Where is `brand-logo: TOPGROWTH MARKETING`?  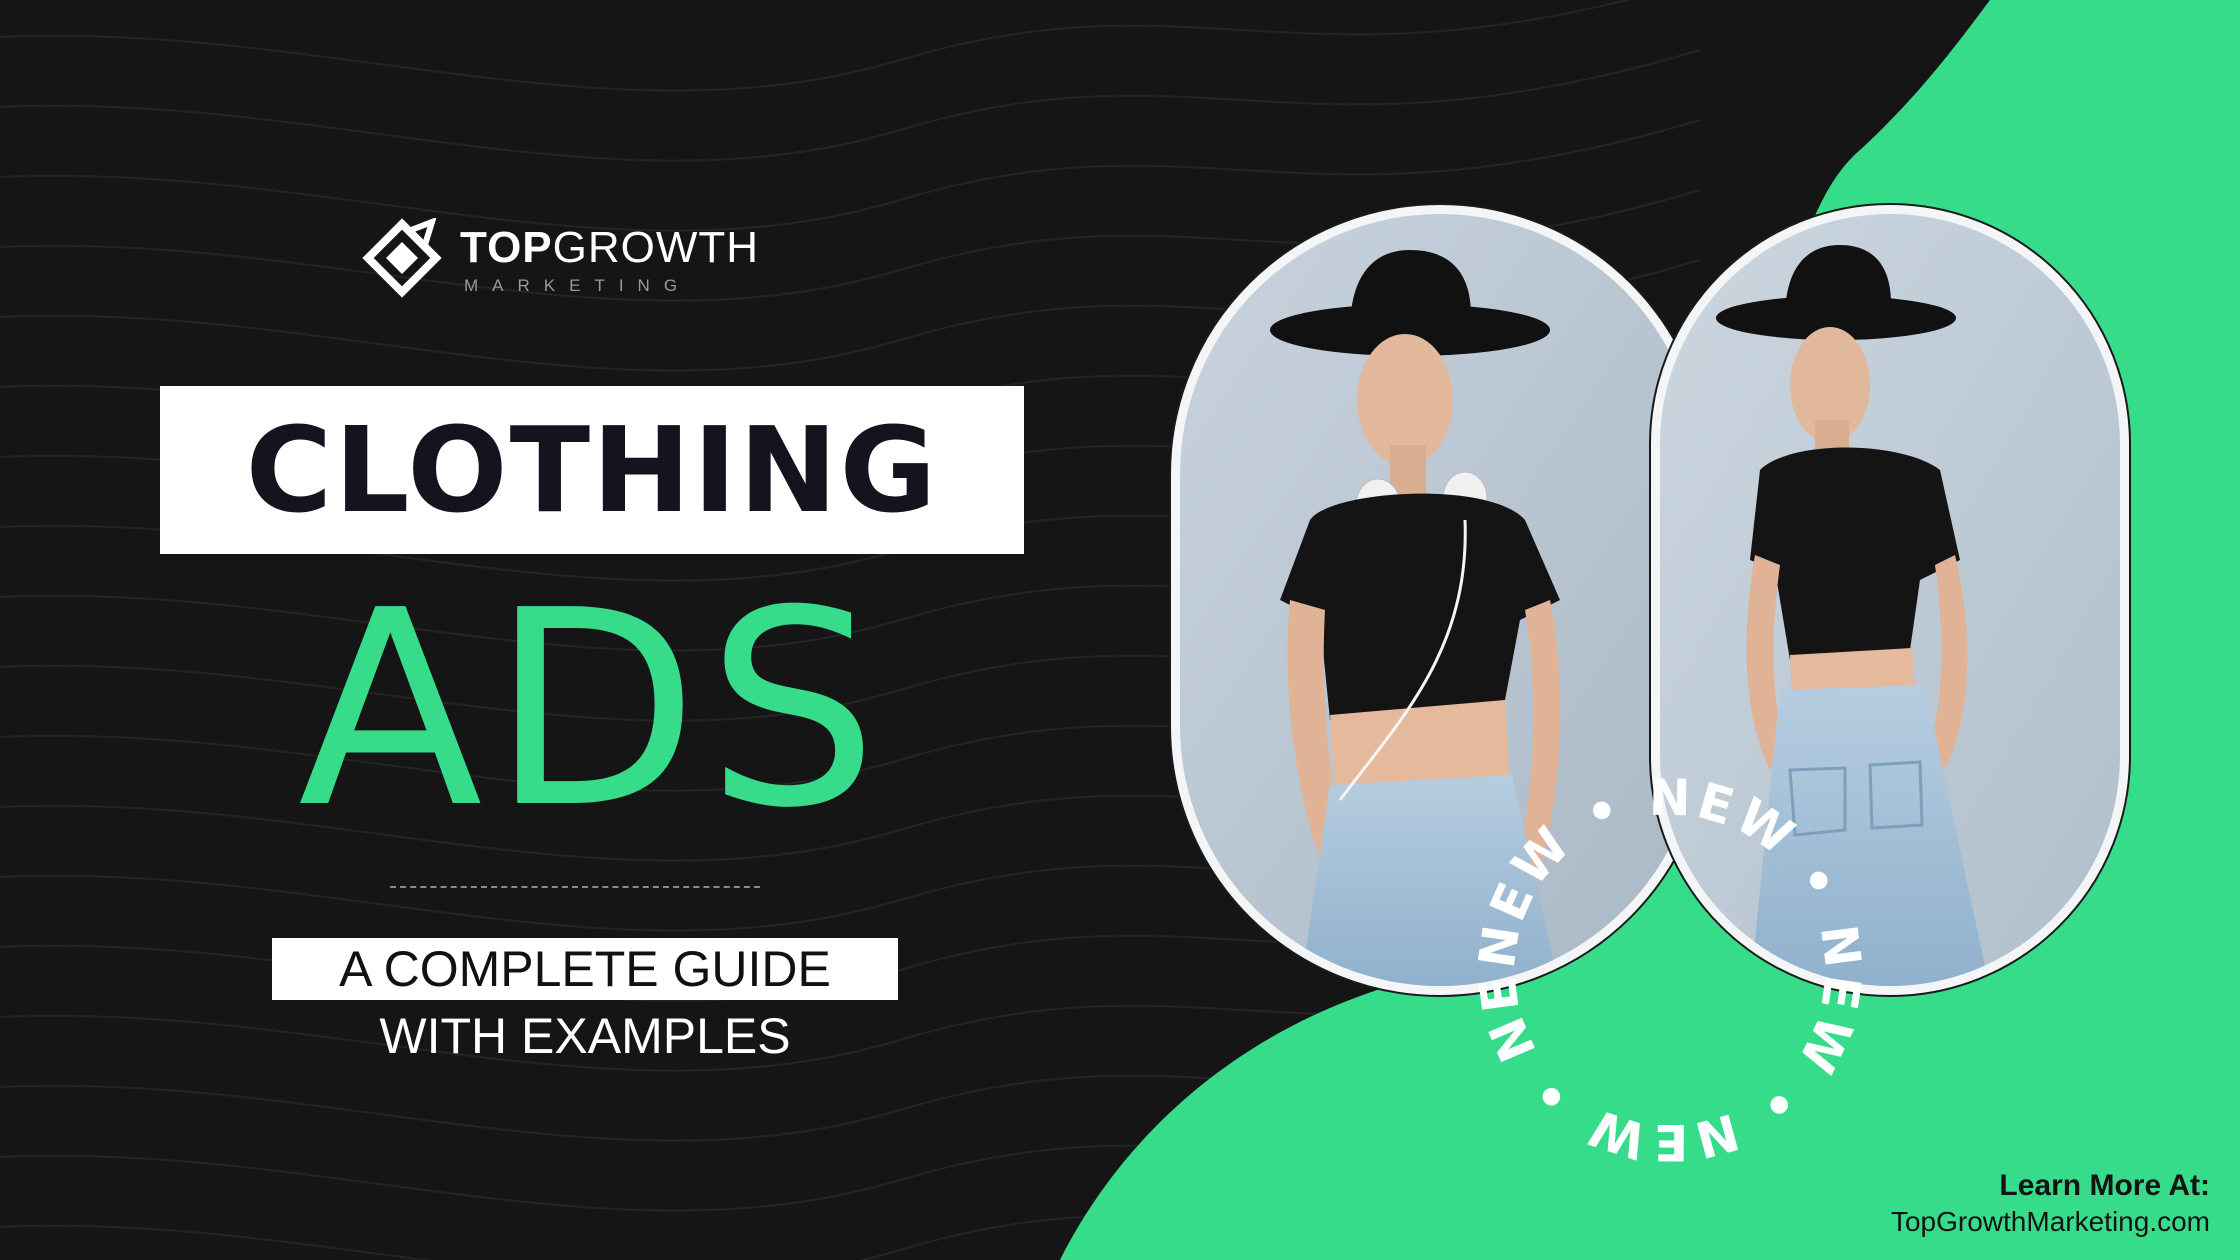 brand-logo: TOPGROWTH MARKETING is located at coordinates (572, 258).